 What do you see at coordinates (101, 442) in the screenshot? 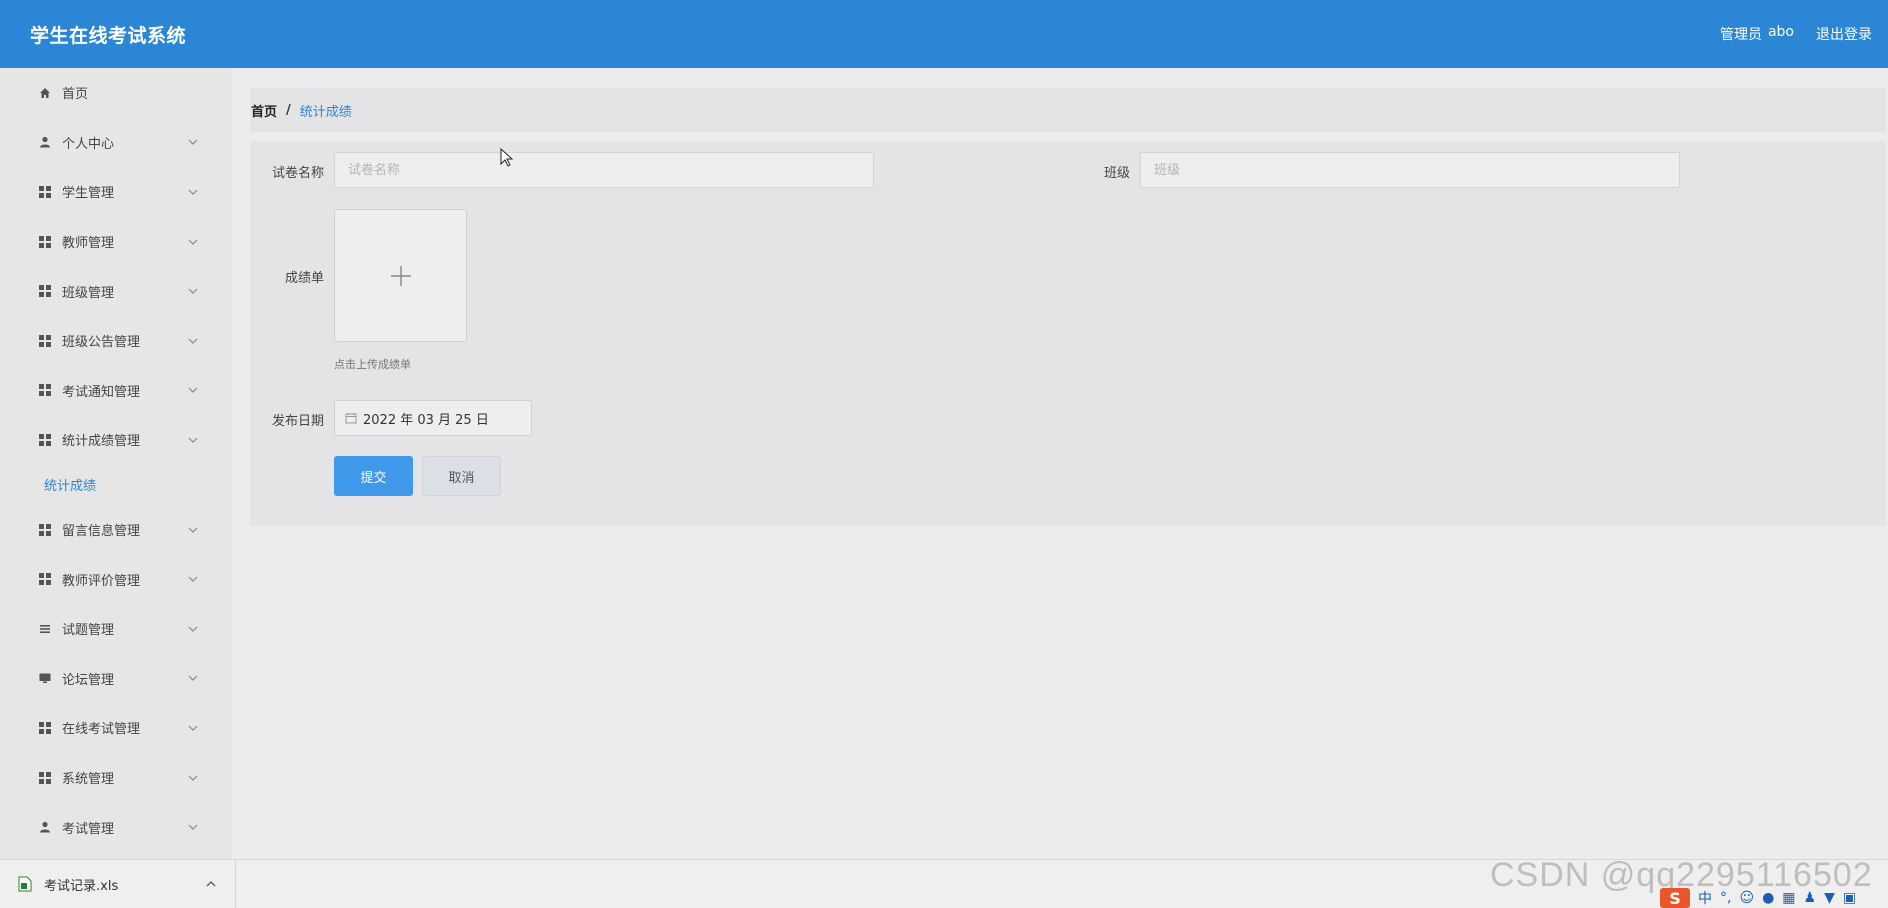
I see `sidebar-item-label: 统计成绩管理` at bounding box center [101, 442].